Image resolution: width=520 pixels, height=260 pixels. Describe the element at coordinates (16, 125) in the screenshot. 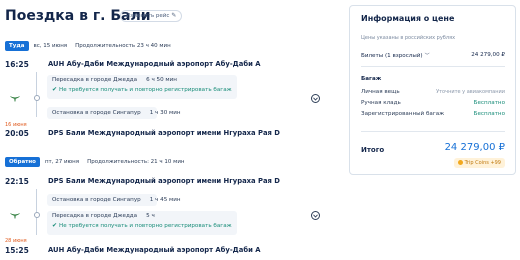

I see `outbound-arrival-date: 16 июня` at that location.